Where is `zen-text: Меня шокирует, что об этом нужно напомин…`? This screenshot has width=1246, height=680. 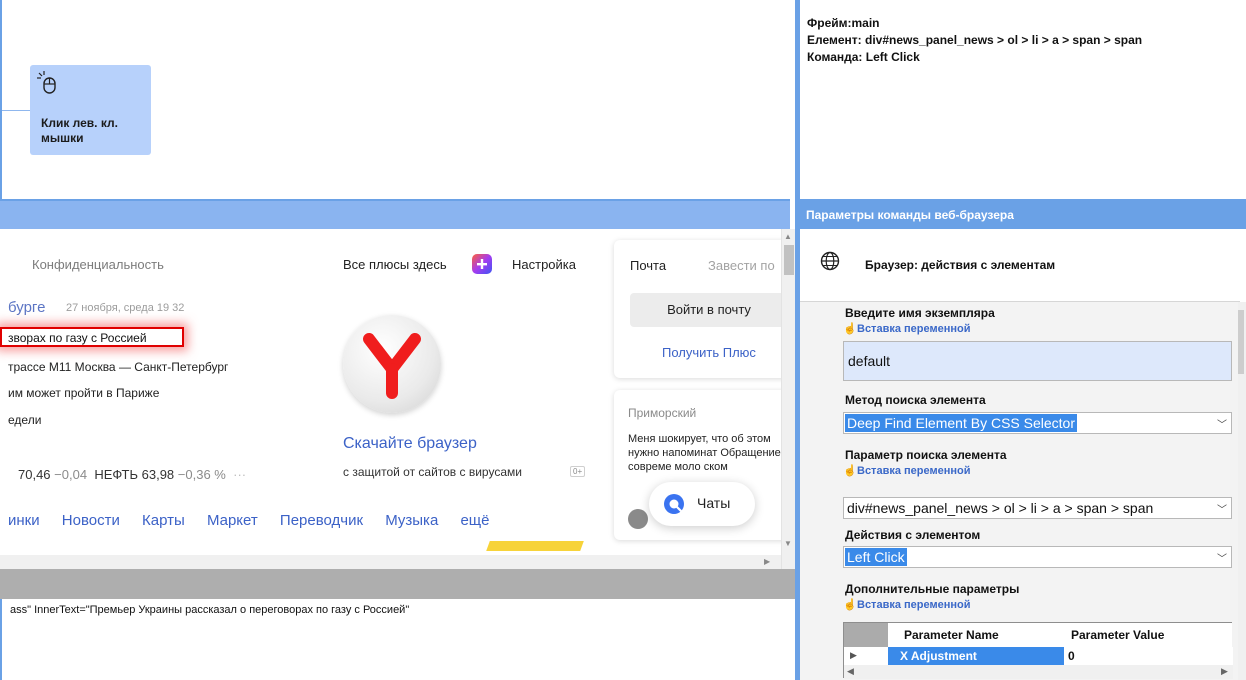 zen-text: Меня шокирует, что об этом нужно напомин… is located at coordinates (704, 453).